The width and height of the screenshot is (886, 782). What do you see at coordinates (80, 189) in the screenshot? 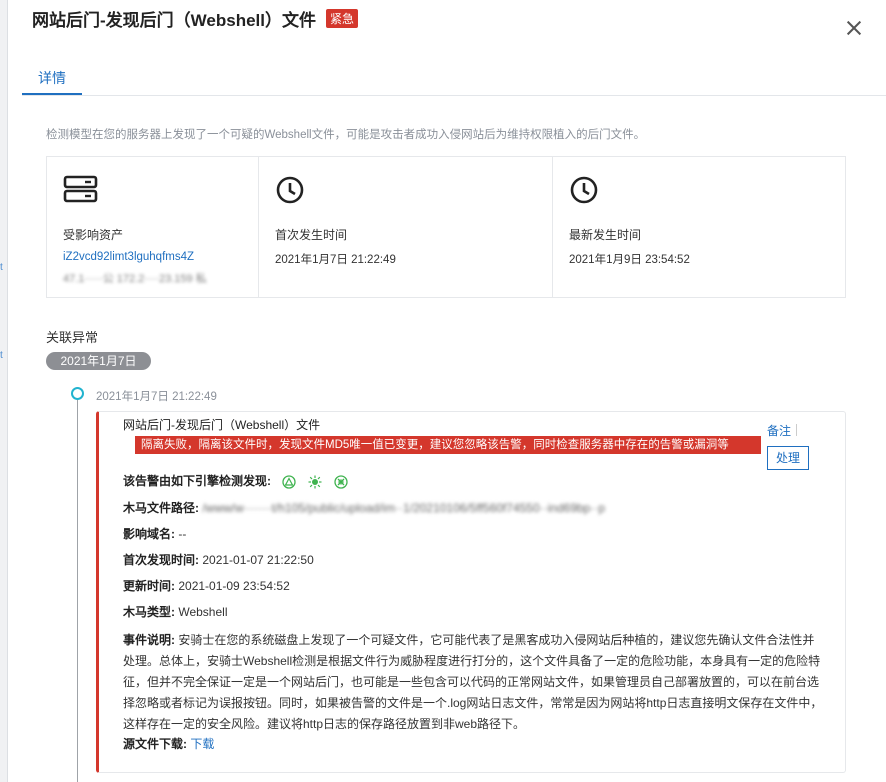
I see `server-icon` at bounding box center [80, 189].